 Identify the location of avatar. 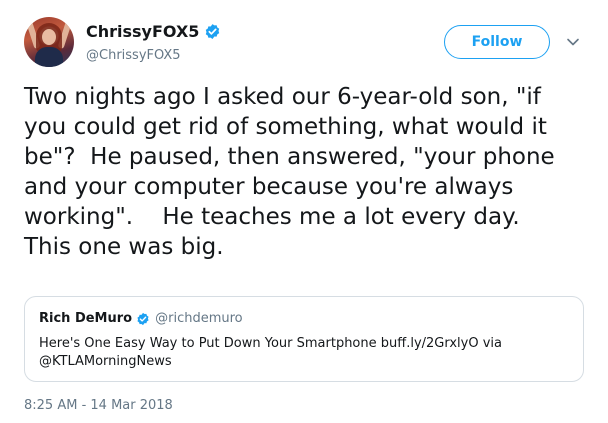
(49, 42).